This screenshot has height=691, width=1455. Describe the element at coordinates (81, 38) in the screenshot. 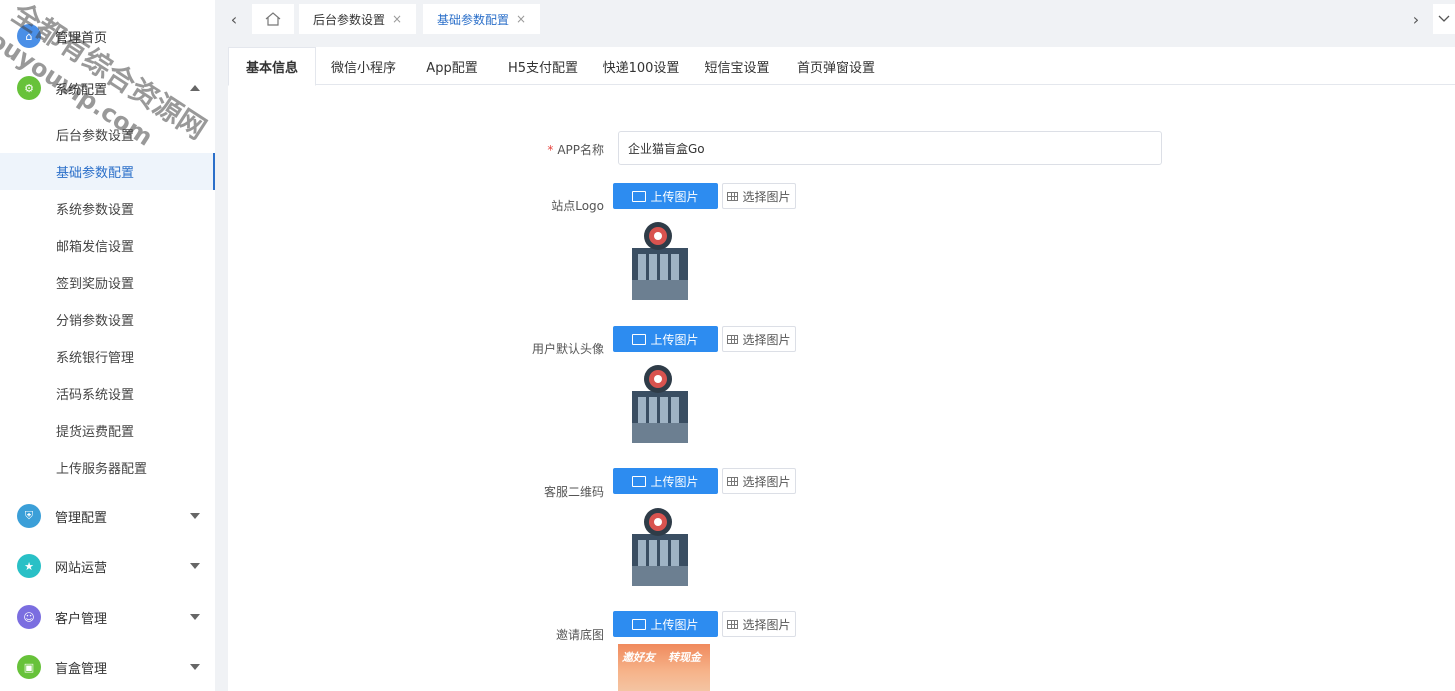

I see `menu-group-label: 管理首页` at that location.